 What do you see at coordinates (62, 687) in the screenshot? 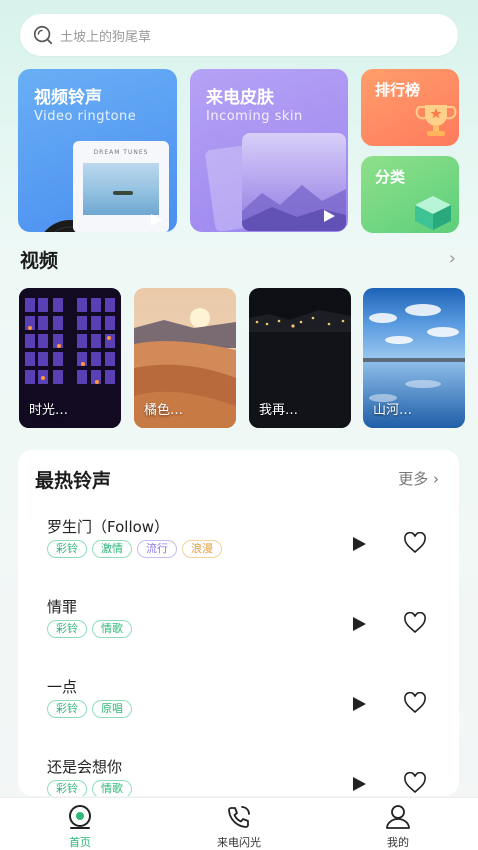
I see `song-name: 一点` at bounding box center [62, 687].